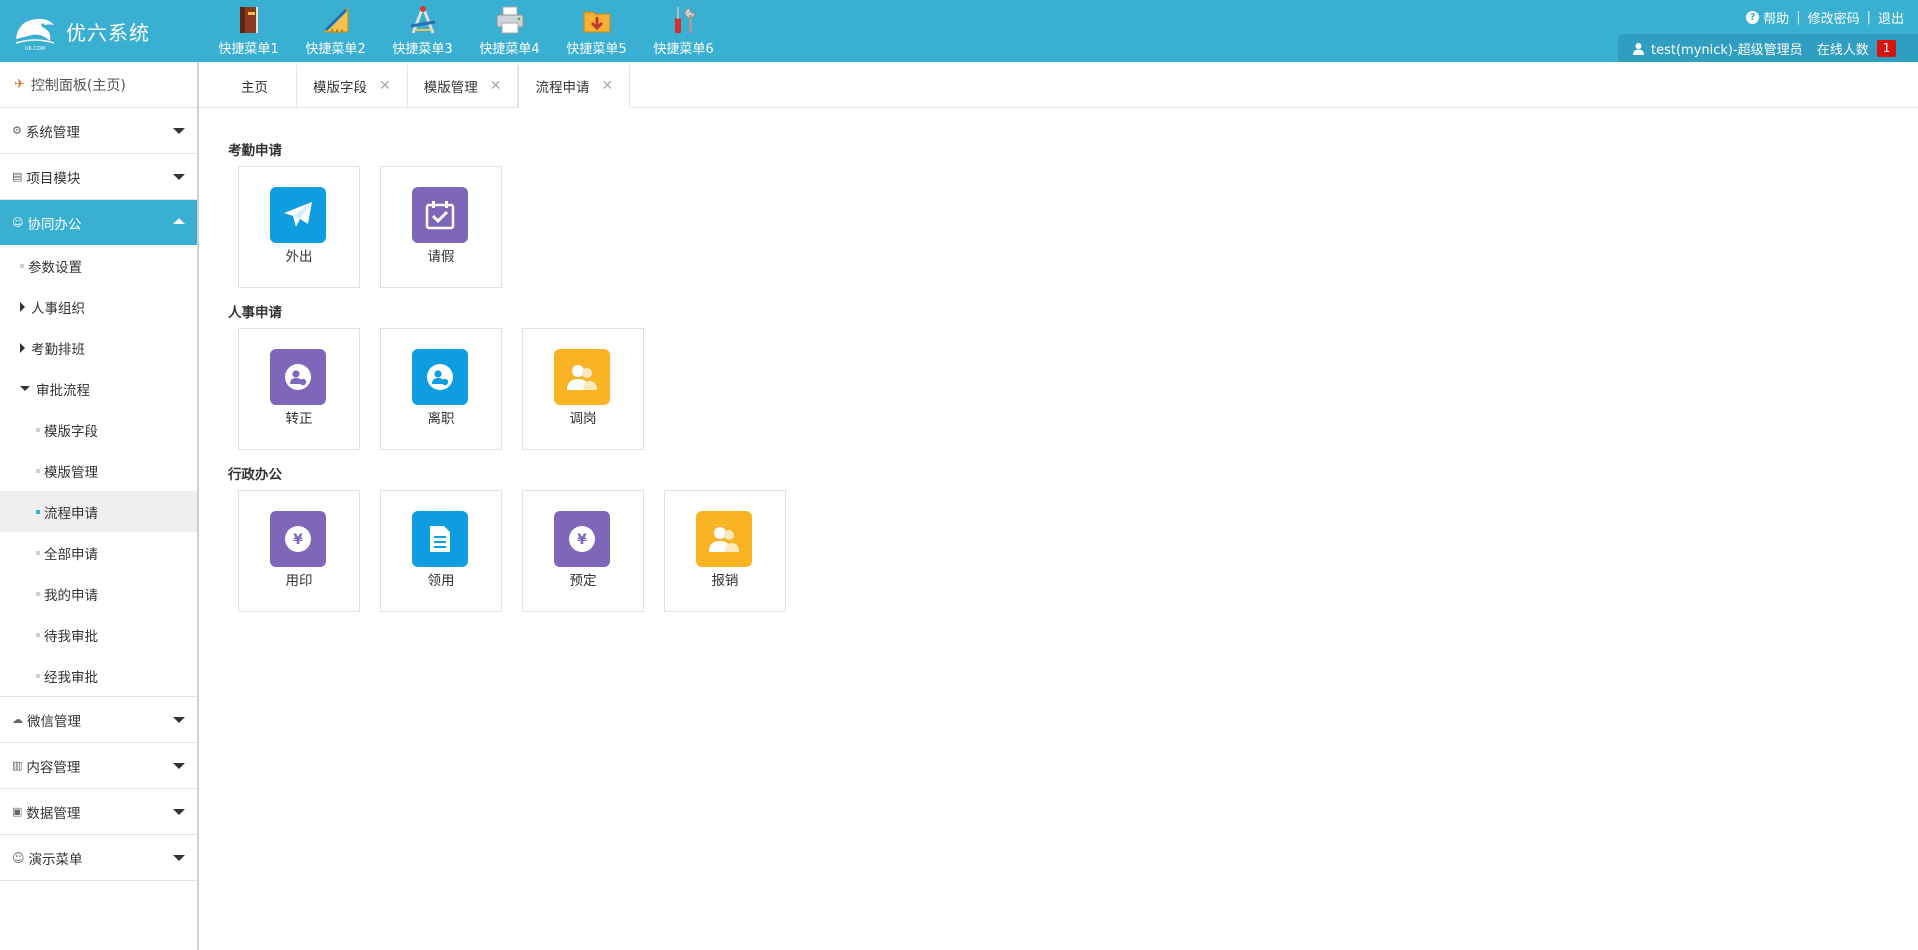 Image resolution: width=1918 pixels, height=950 pixels. Describe the element at coordinates (441, 389) in the screenshot. I see `app-card-resign: 离职` at that location.